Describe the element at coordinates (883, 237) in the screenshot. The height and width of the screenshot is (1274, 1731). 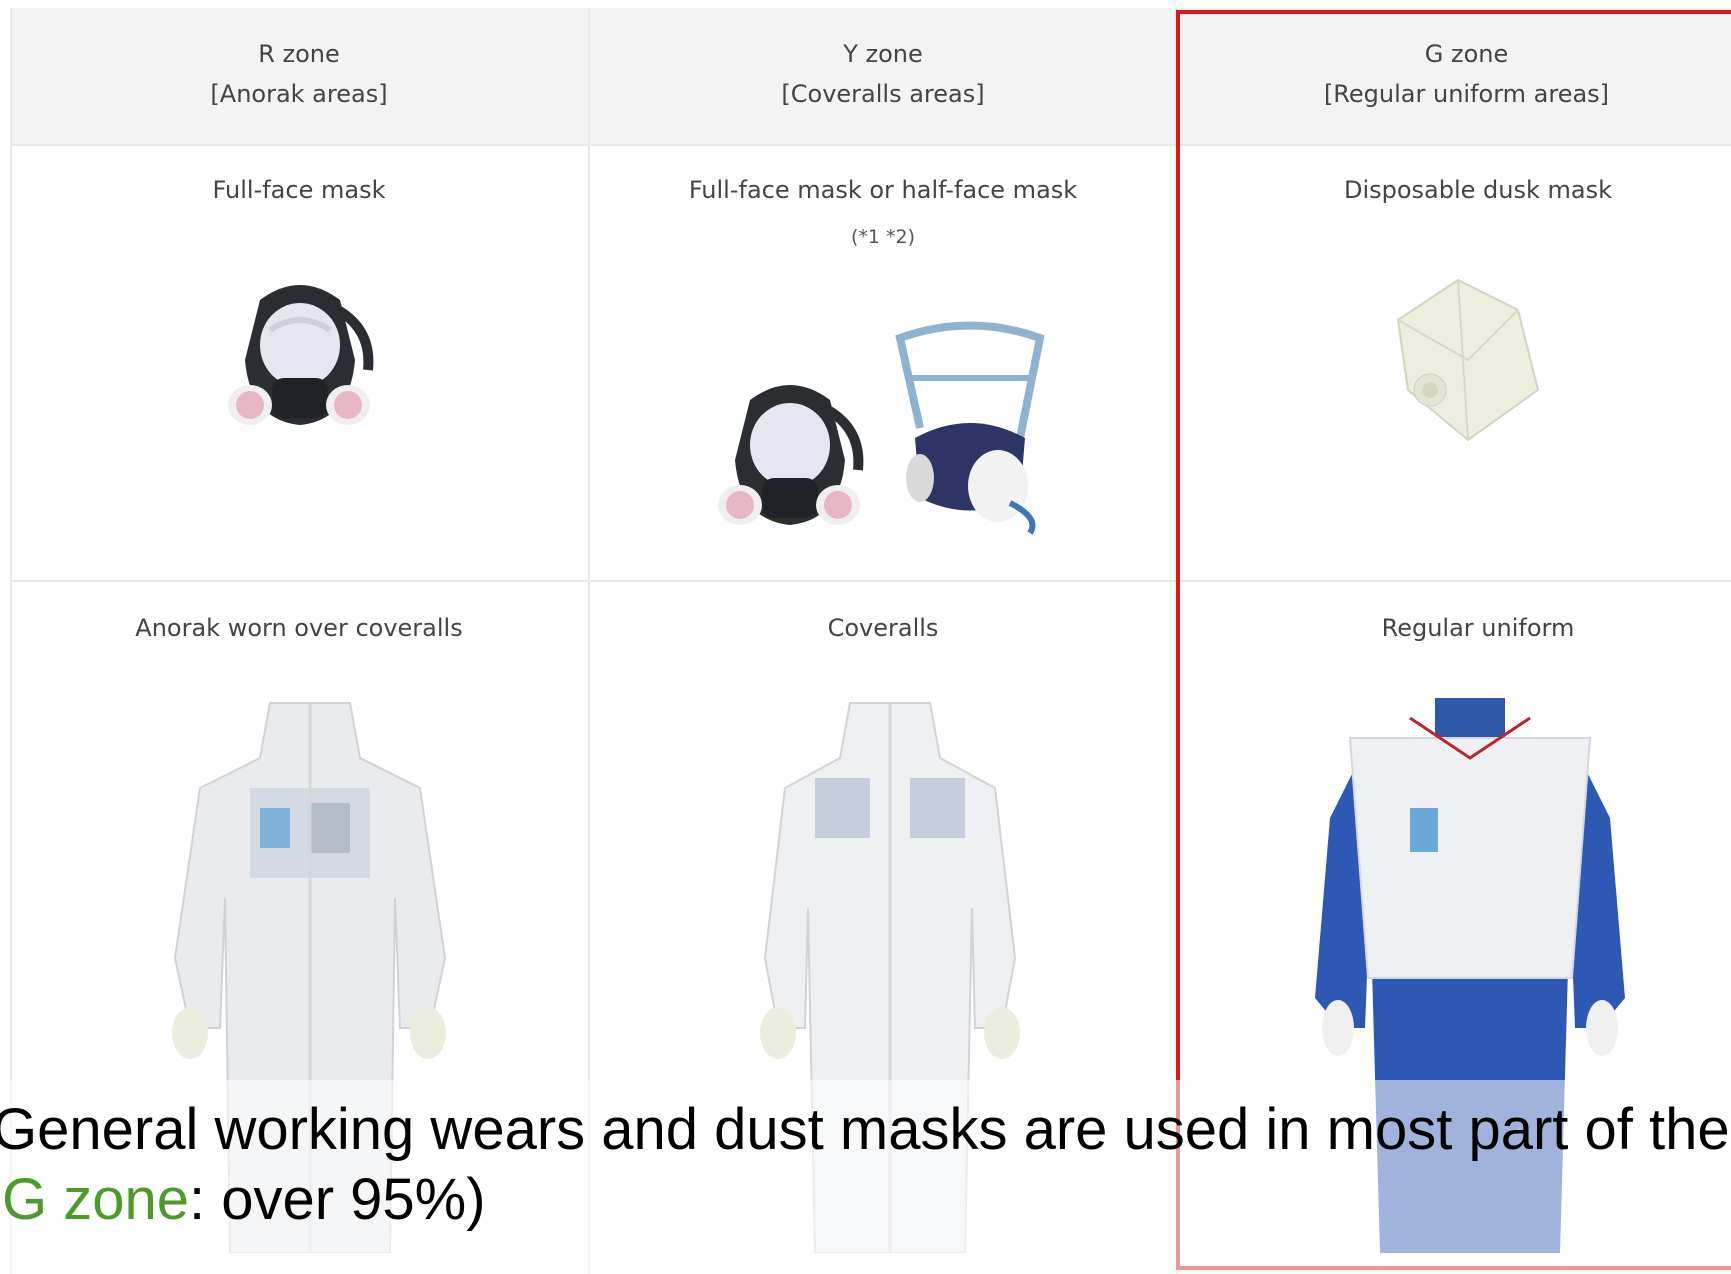
I see `y-zone-mask-note: (*1 *2)` at that location.